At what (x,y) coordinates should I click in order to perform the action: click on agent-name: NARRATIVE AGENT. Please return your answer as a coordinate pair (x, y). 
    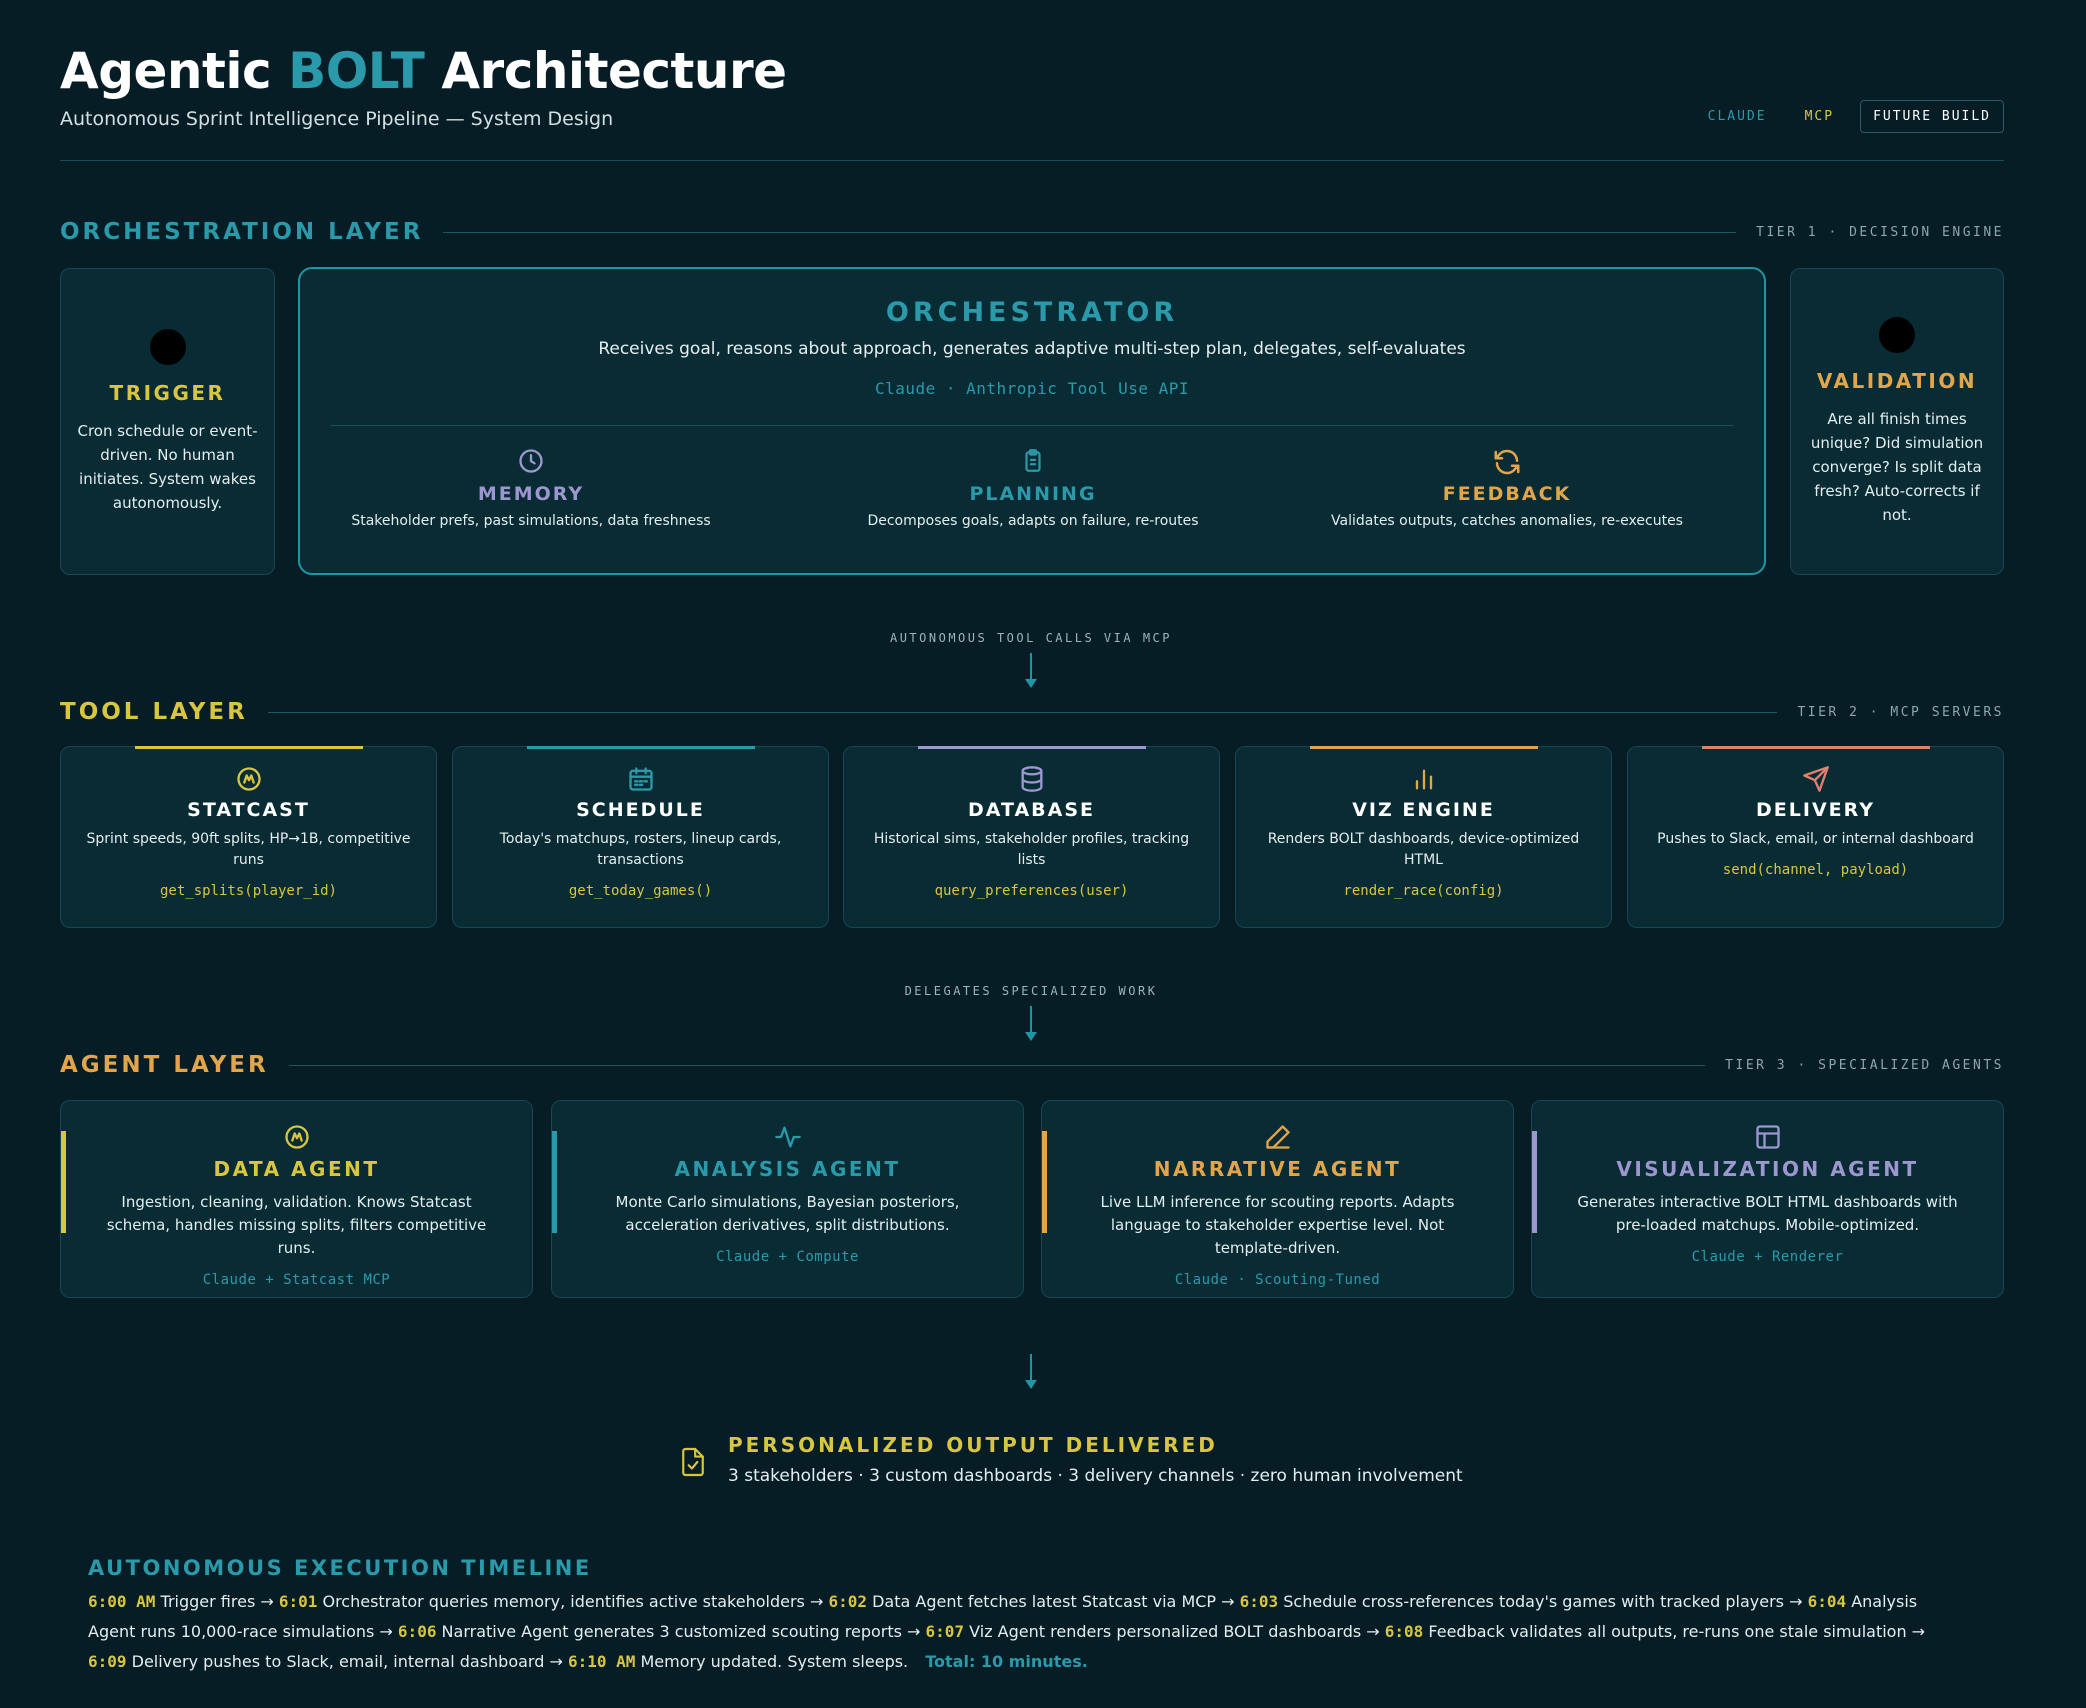
    Looking at the image, I should click on (1277, 1169).